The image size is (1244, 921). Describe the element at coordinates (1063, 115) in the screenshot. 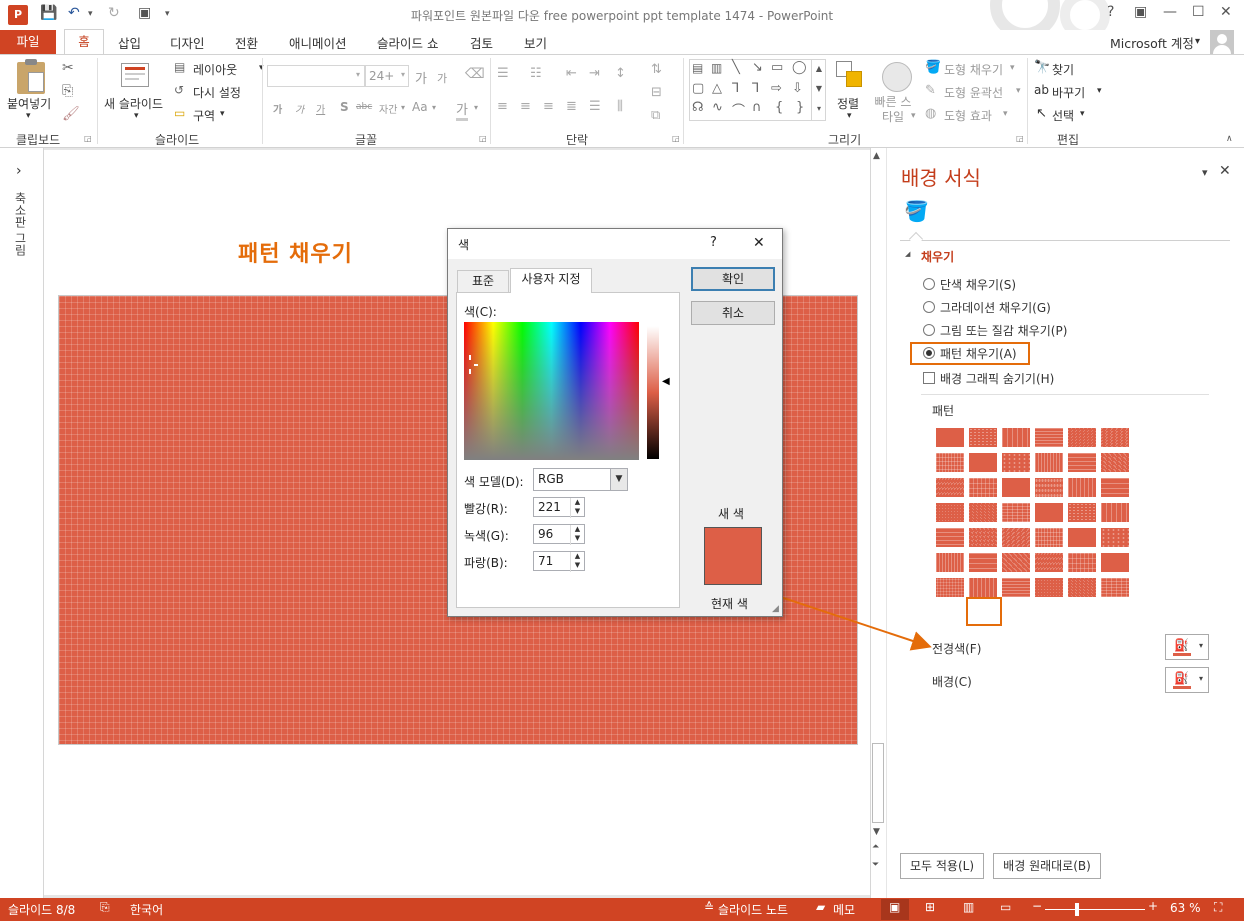

I see `select-button: 선택` at that location.